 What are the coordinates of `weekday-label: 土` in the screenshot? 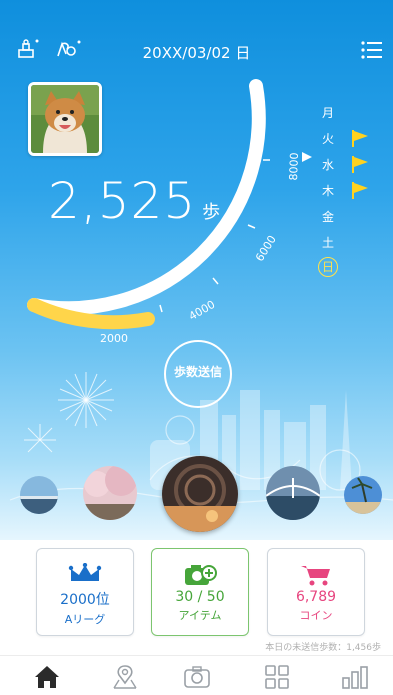 It's located at (328, 243).